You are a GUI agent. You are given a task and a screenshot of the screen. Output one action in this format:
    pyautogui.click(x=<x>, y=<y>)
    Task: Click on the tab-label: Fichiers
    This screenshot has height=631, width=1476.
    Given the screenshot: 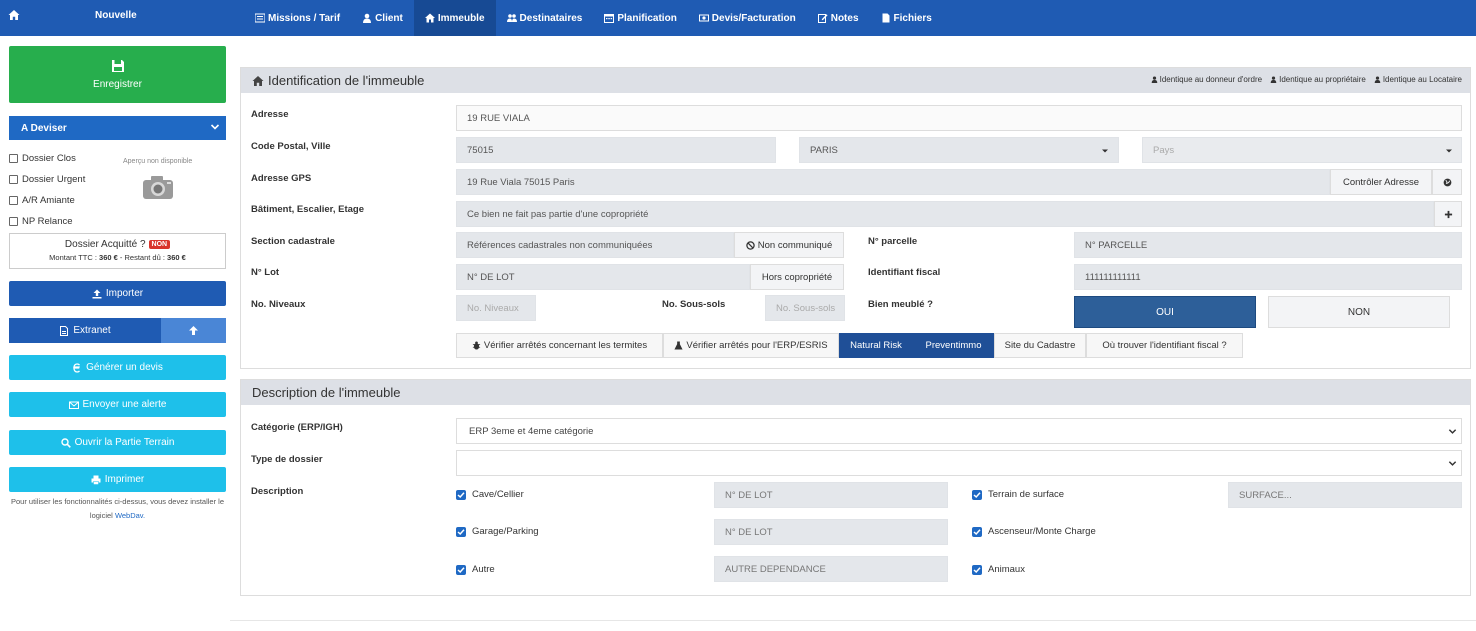 What is the action you would take?
    pyautogui.click(x=912, y=18)
    